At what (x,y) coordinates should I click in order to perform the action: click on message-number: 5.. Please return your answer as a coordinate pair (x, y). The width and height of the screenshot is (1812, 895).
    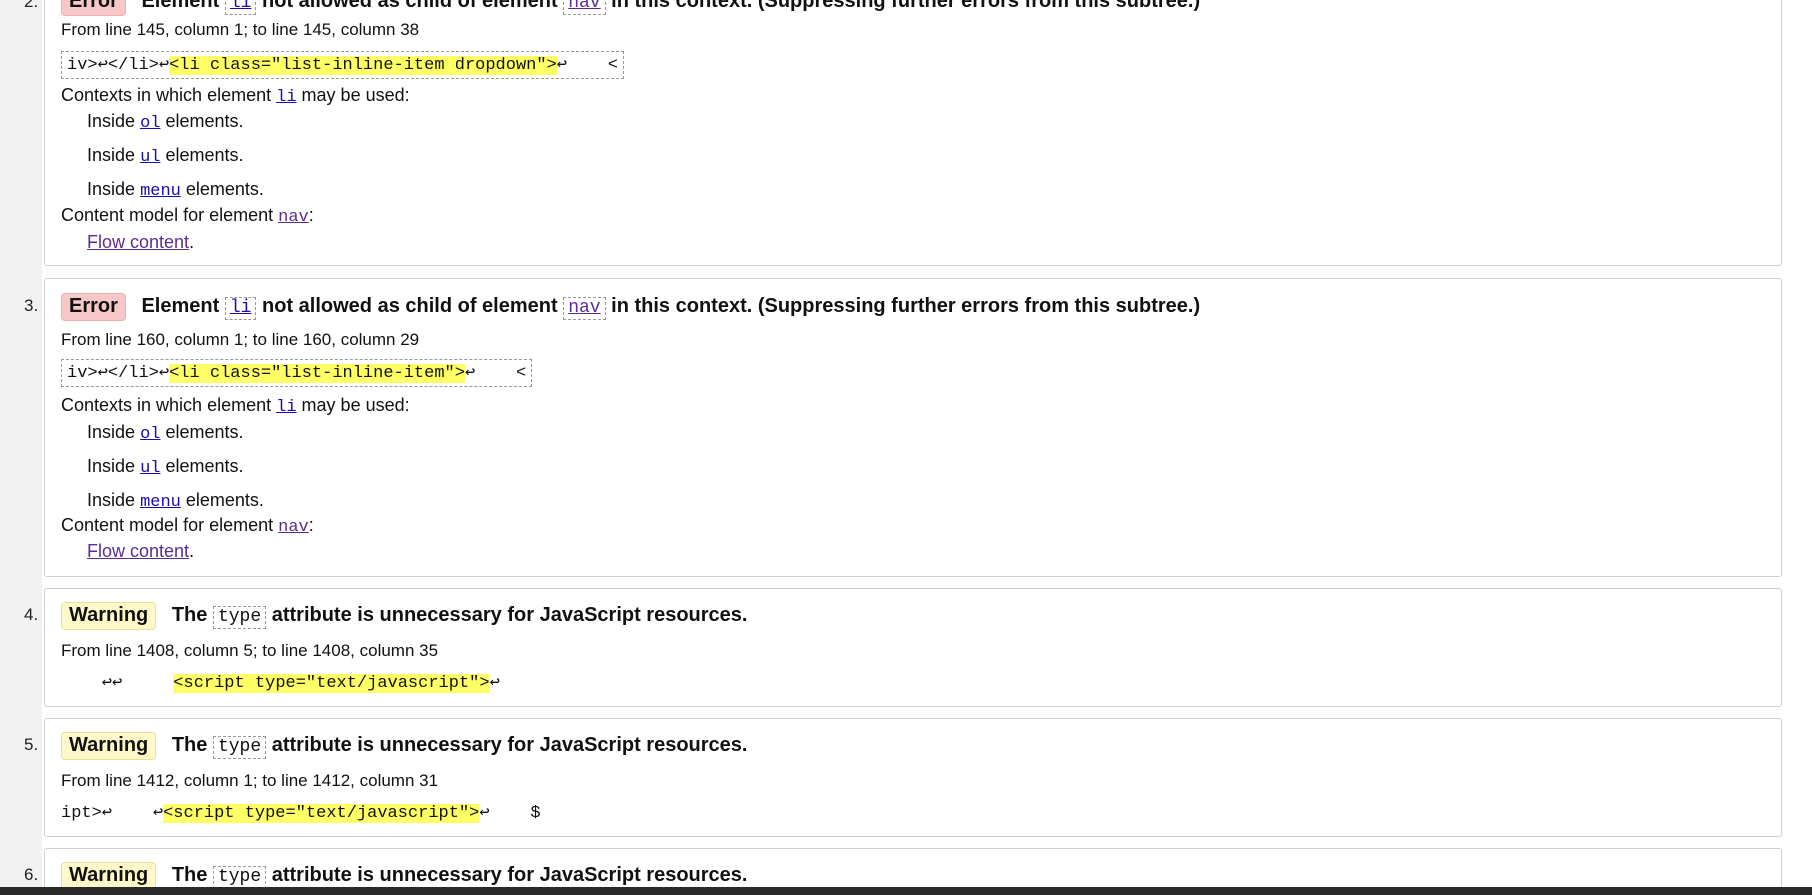
    Looking at the image, I should click on (31, 744).